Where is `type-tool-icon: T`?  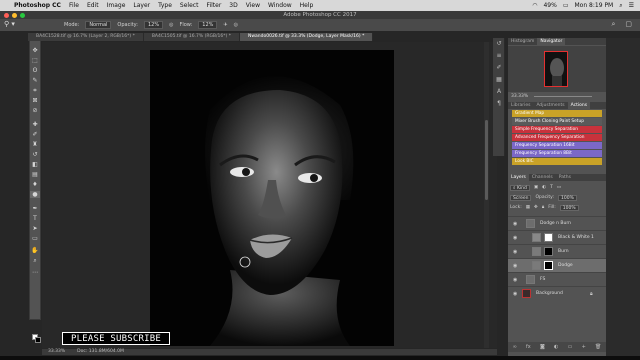
type-tool-icon: T is located at coordinates (35, 218).